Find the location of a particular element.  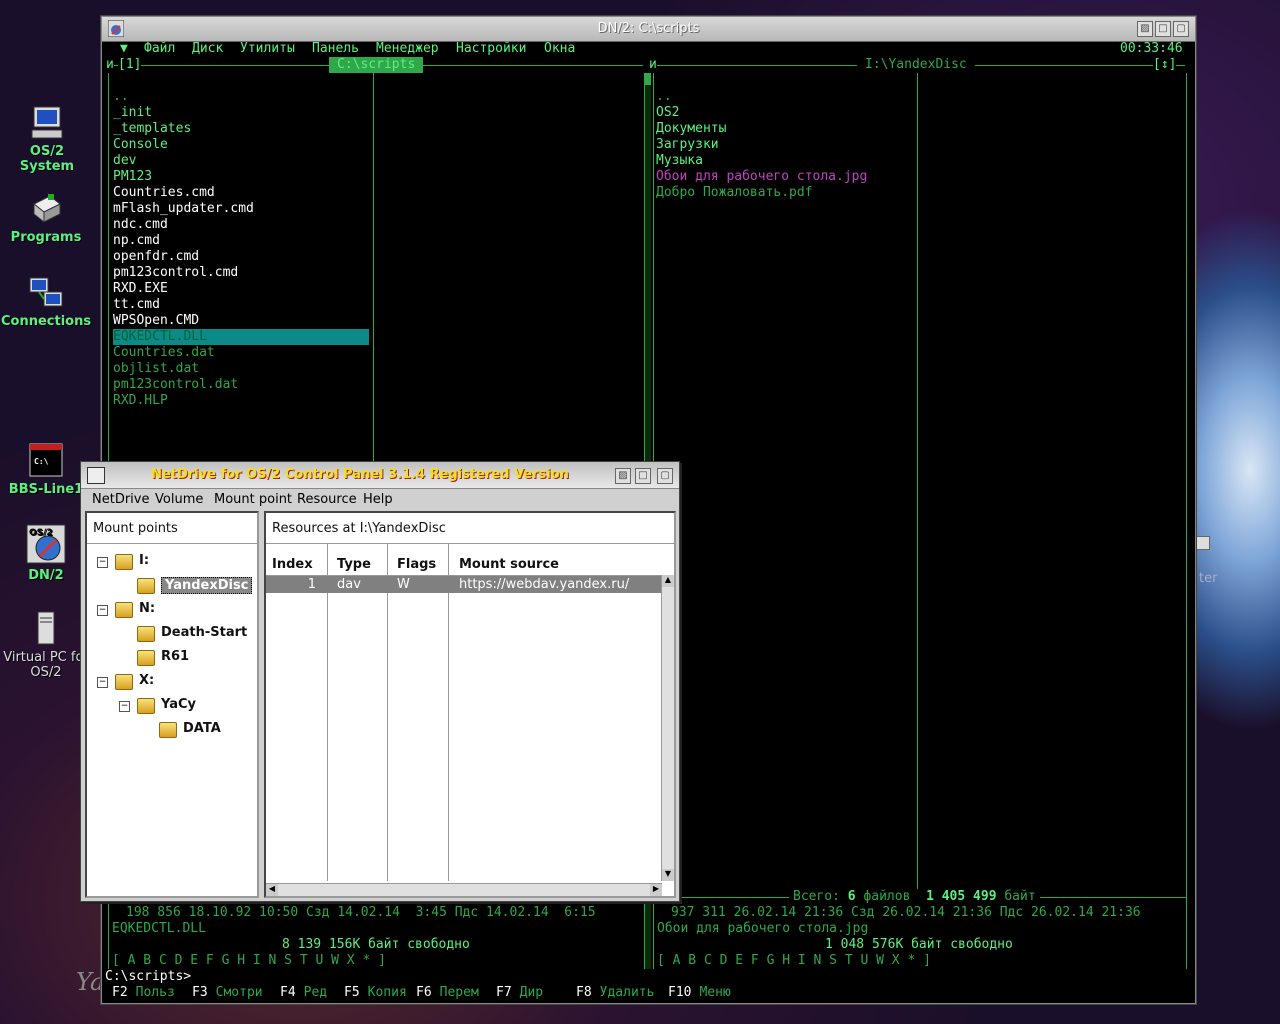

fkey-f7: F7 Дир is located at coordinates (519, 993).